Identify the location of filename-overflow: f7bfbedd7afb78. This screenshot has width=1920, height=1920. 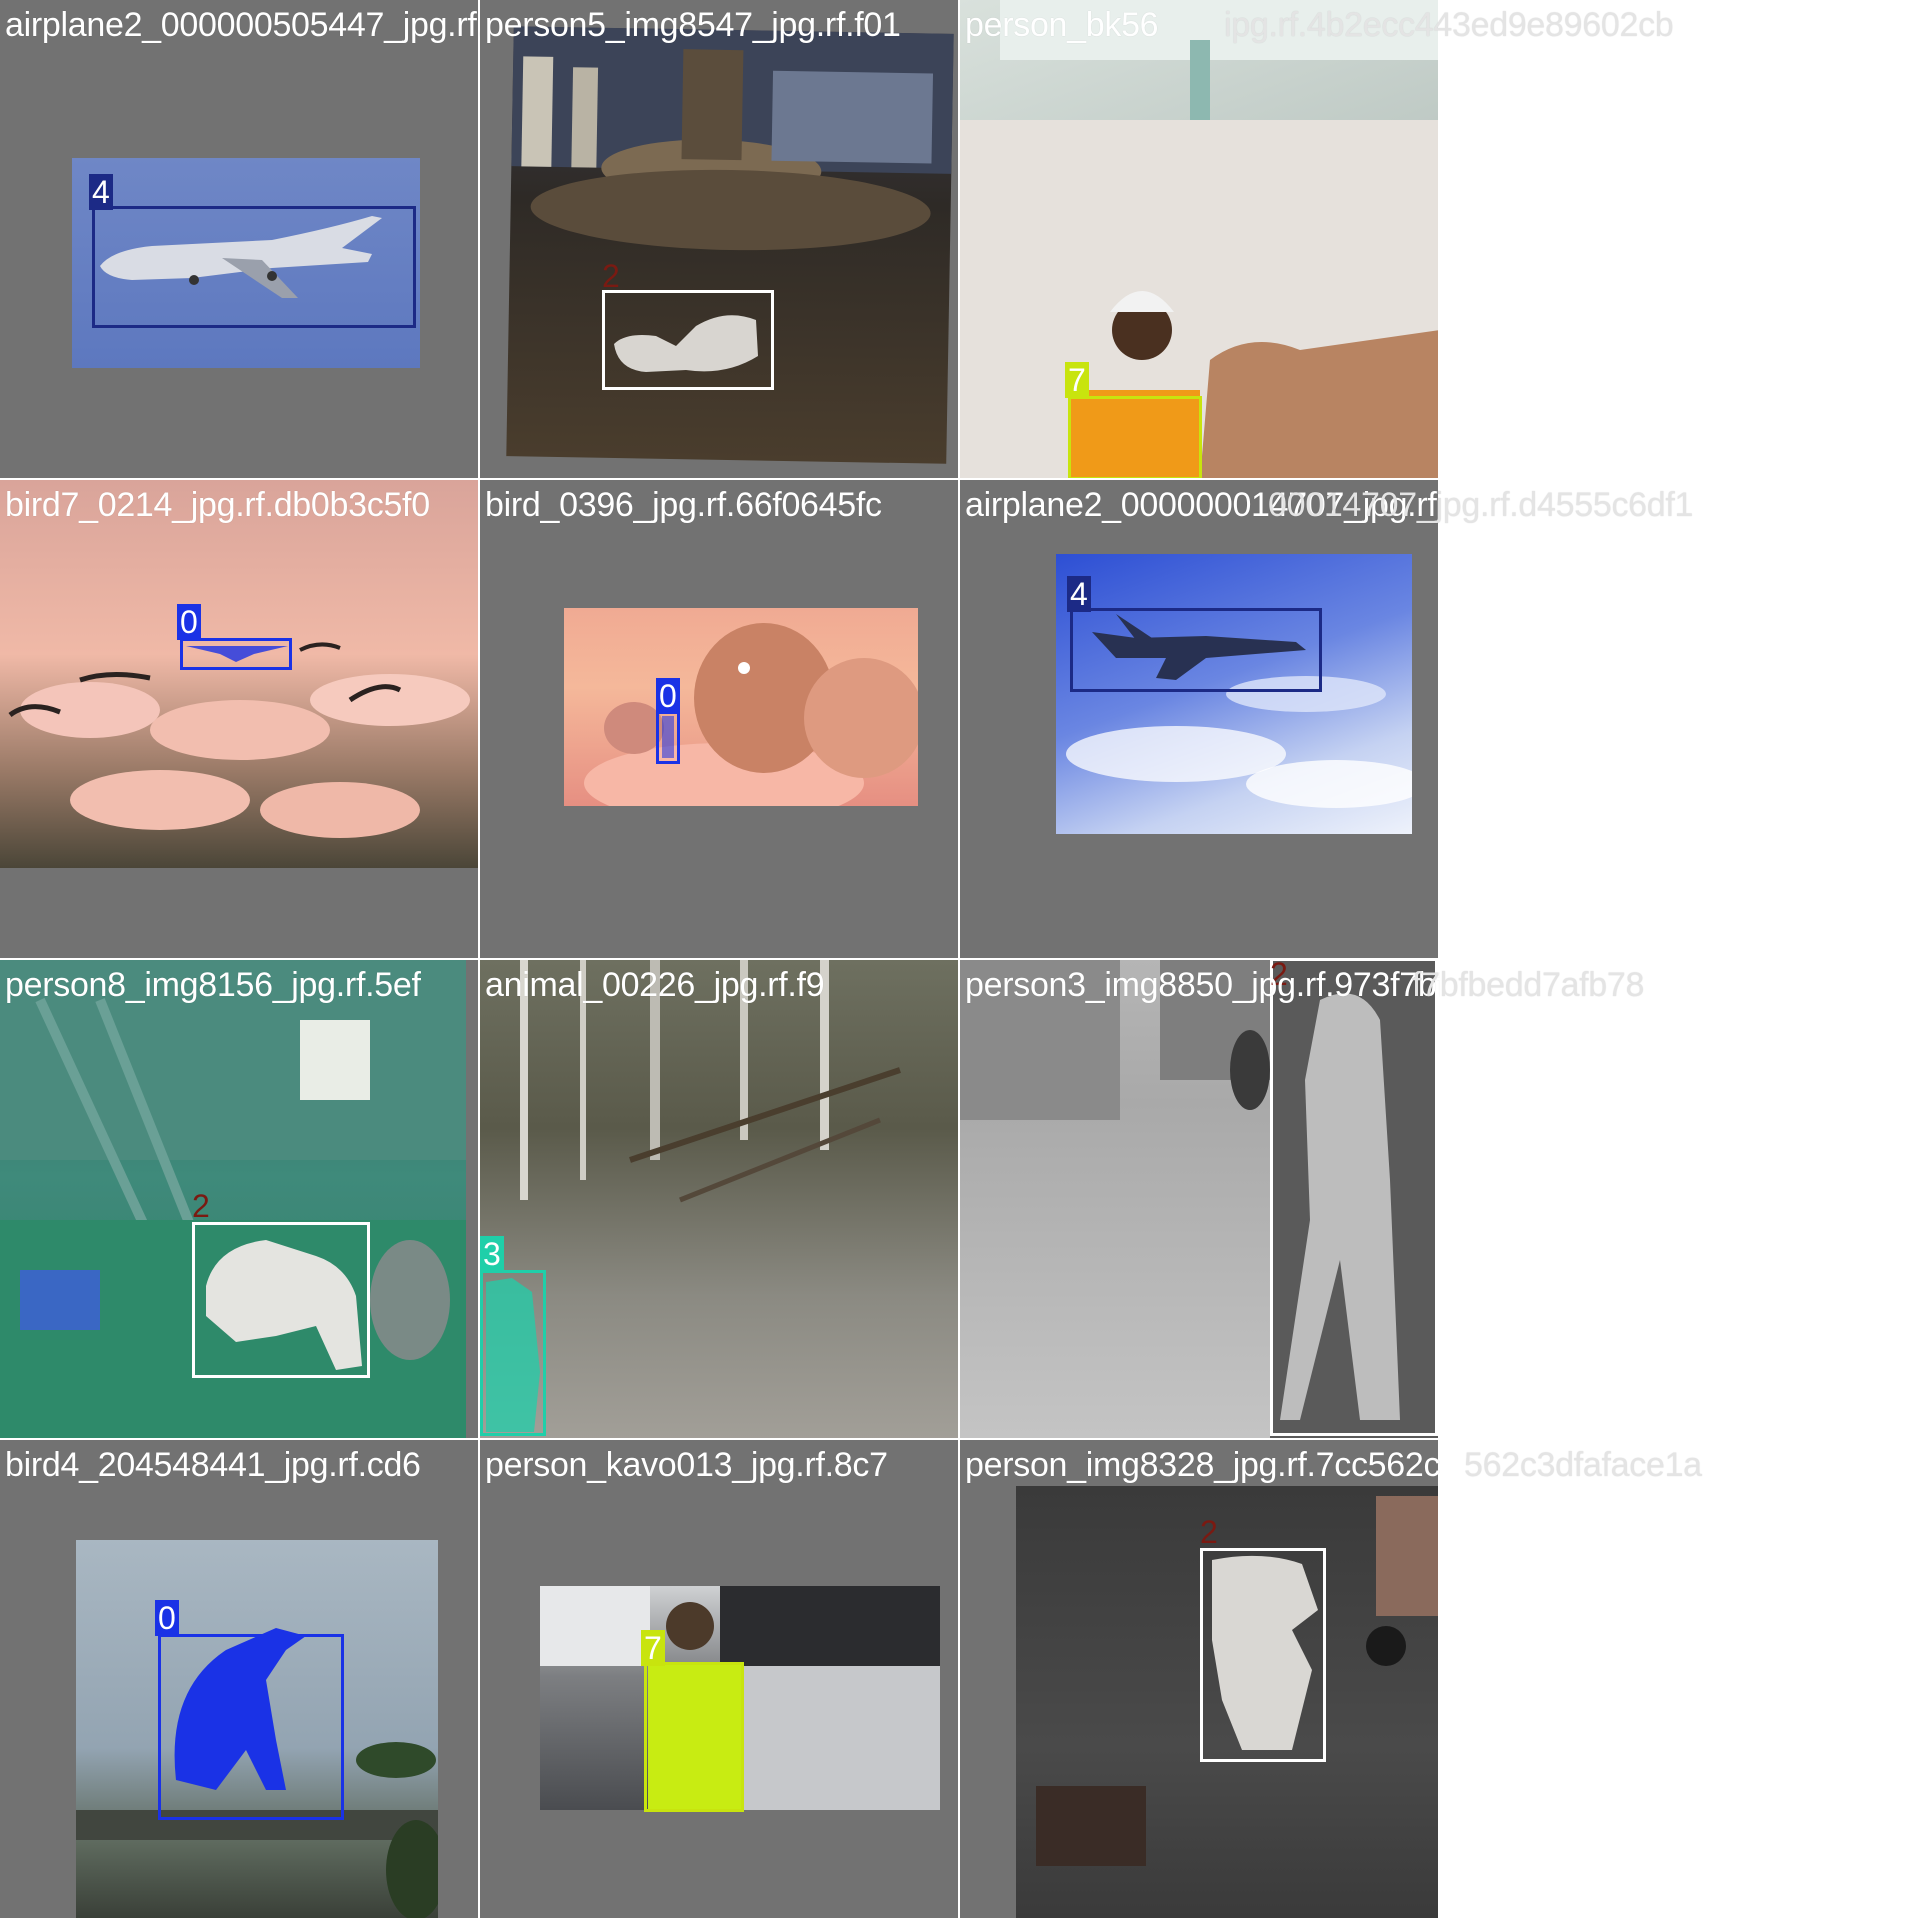
(1528, 985).